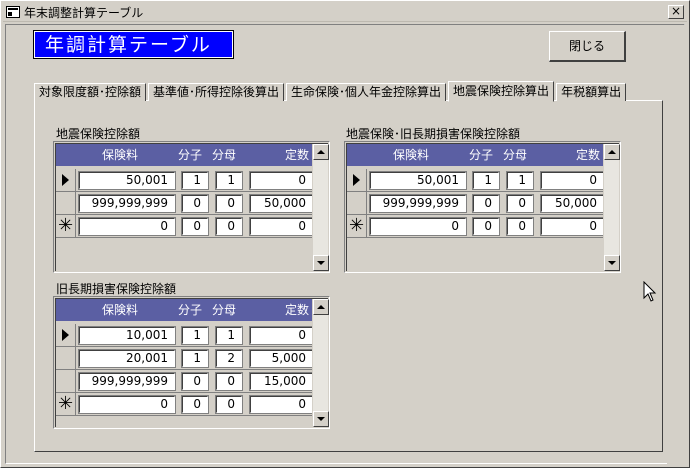 The image size is (690, 468). What do you see at coordinates (345, 12) in the screenshot?
I see `title-bar: 年末調整計算テーブル ×` at bounding box center [345, 12].